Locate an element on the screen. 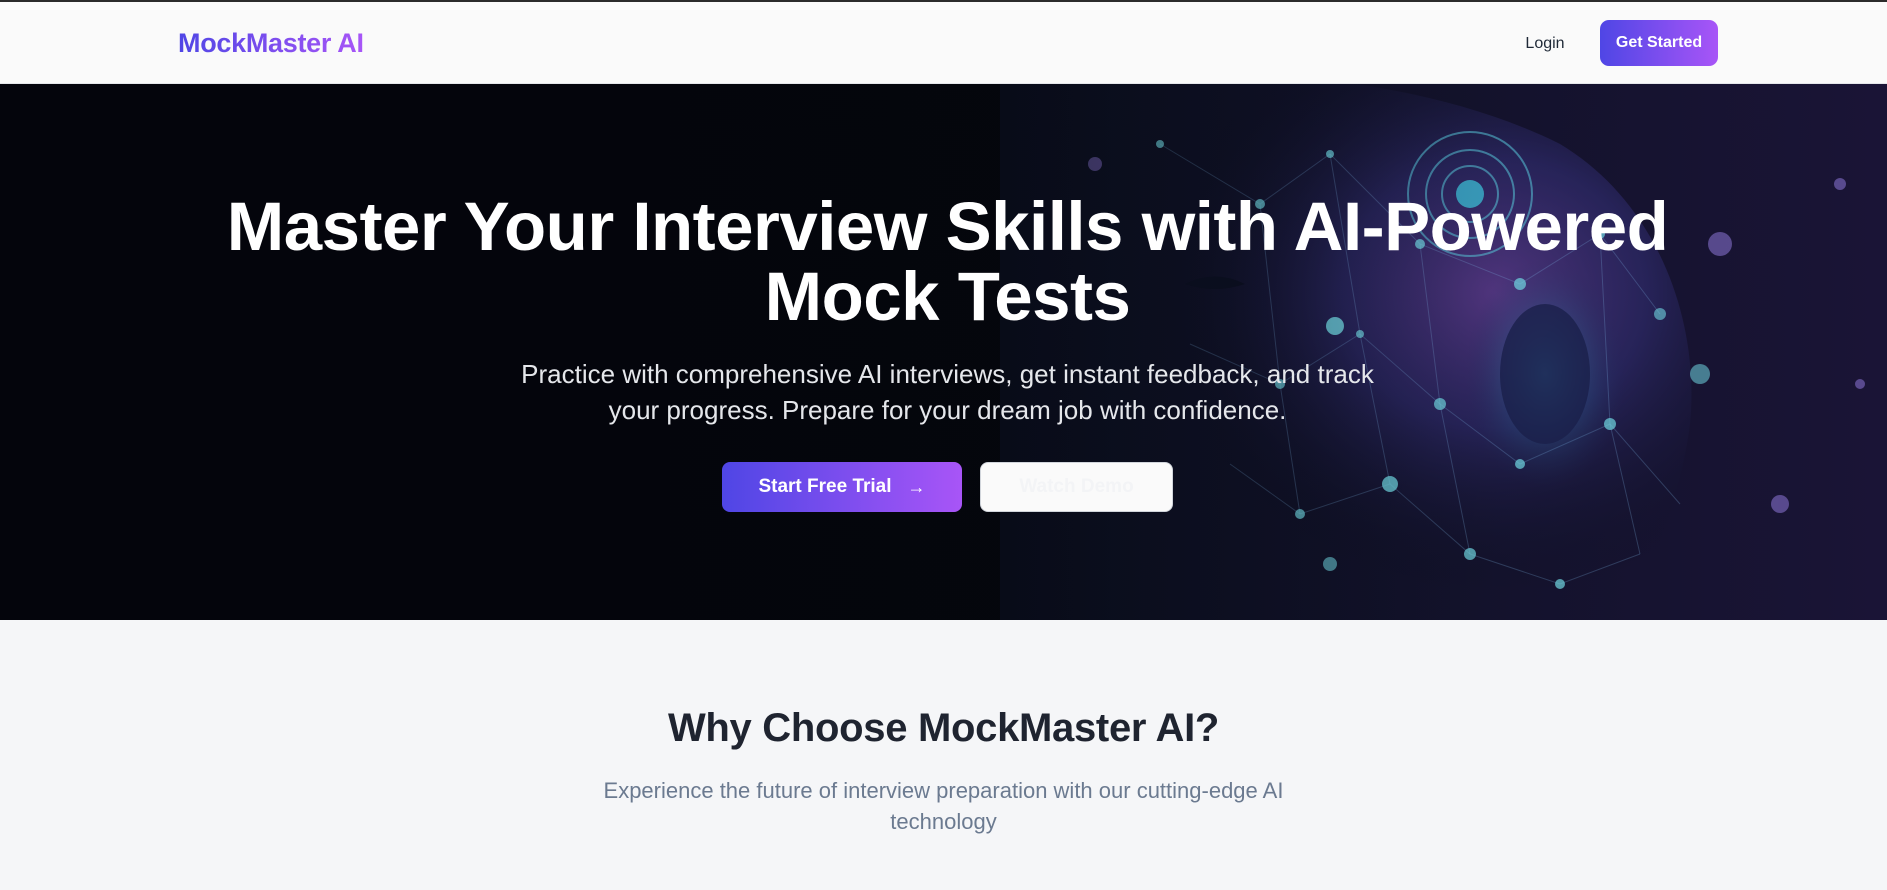  arrow-right-icon: → is located at coordinates (916, 486).